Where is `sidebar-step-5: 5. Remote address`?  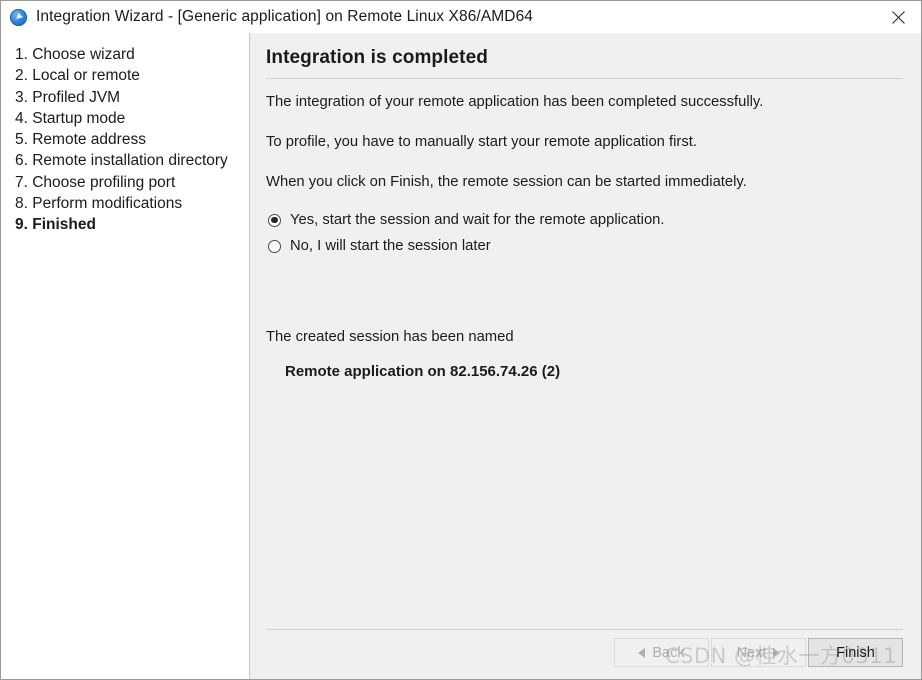 sidebar-step-5: 5. Remote address is located at coordinates (132, 139).